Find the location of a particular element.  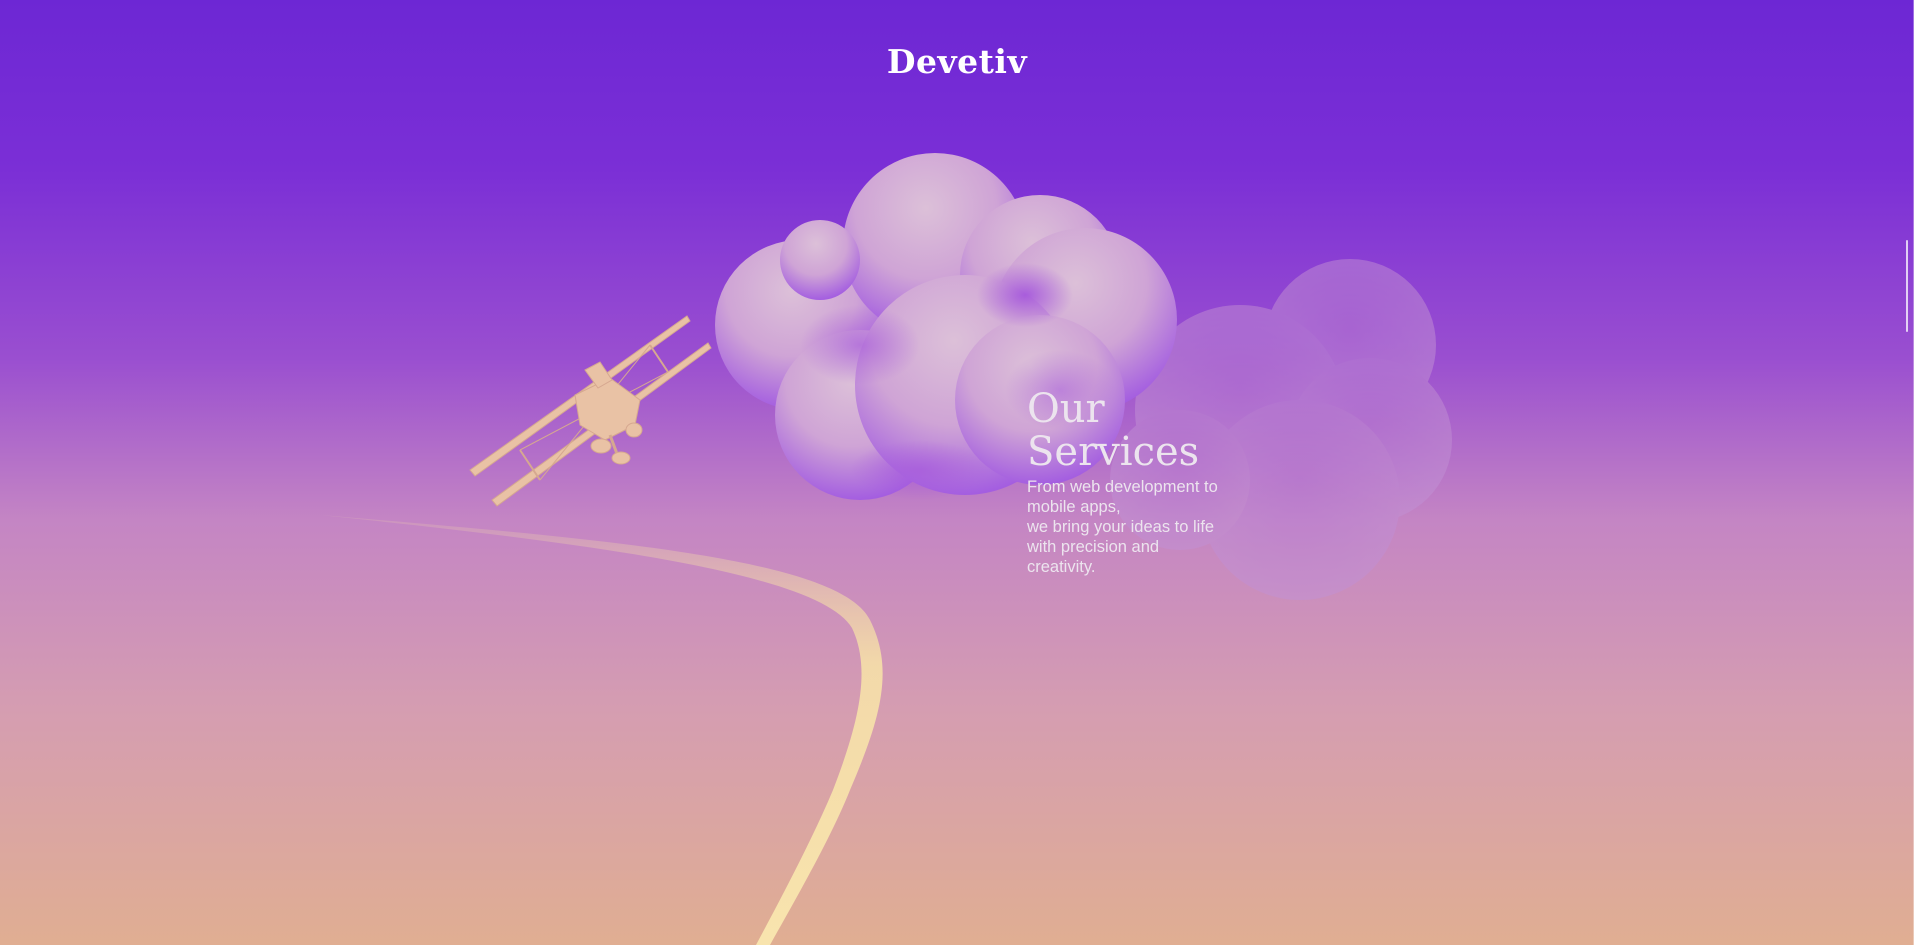

brand-logo: Devetiv is located at coordinates (957, 61).